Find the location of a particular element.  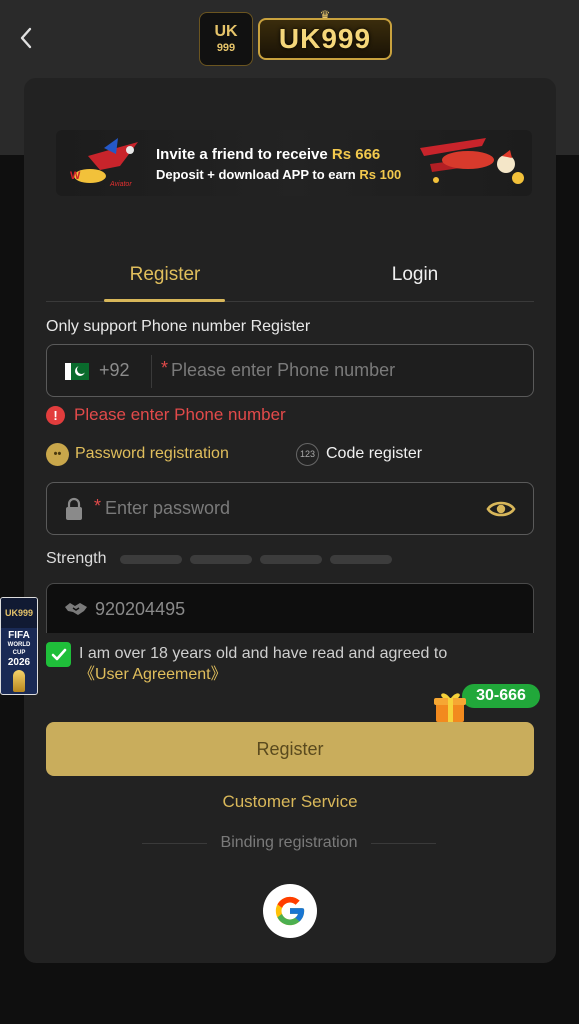

phone-error-text: Please enter Phone number is located at coordinates (180, 414).